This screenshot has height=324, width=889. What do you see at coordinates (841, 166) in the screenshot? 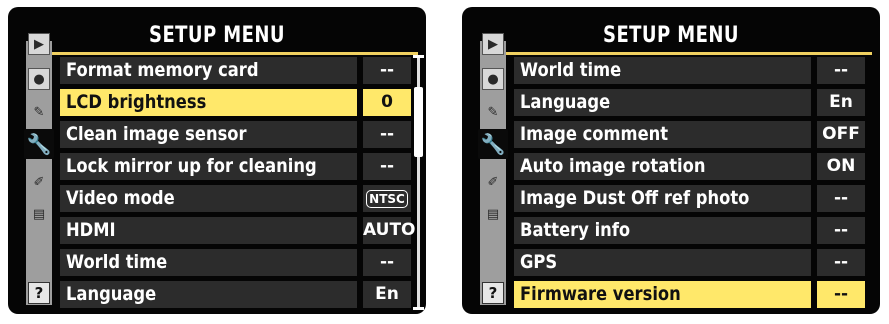
I see `menu-item-value: ON` at bounding box center [841, 166].